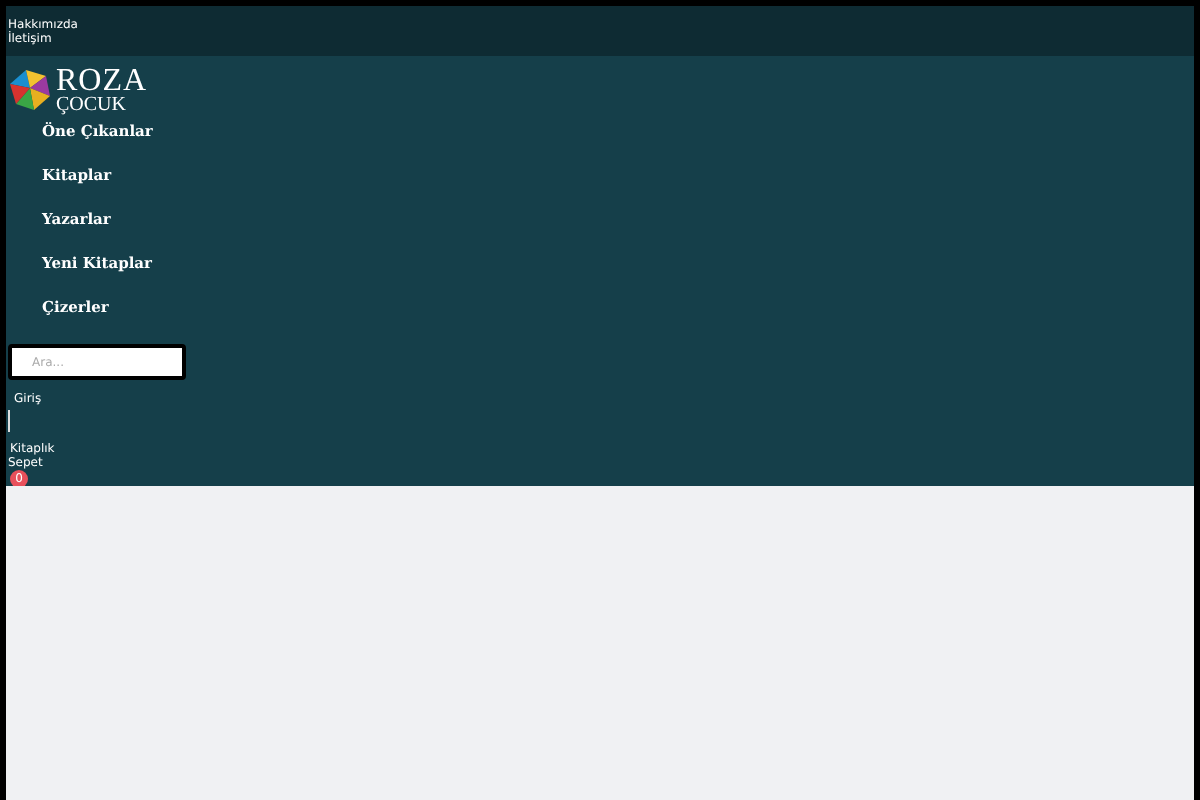 The width and height of the screenshot is (1200, 800). I want to click on logo-text: ROZA, so click(102, 80).